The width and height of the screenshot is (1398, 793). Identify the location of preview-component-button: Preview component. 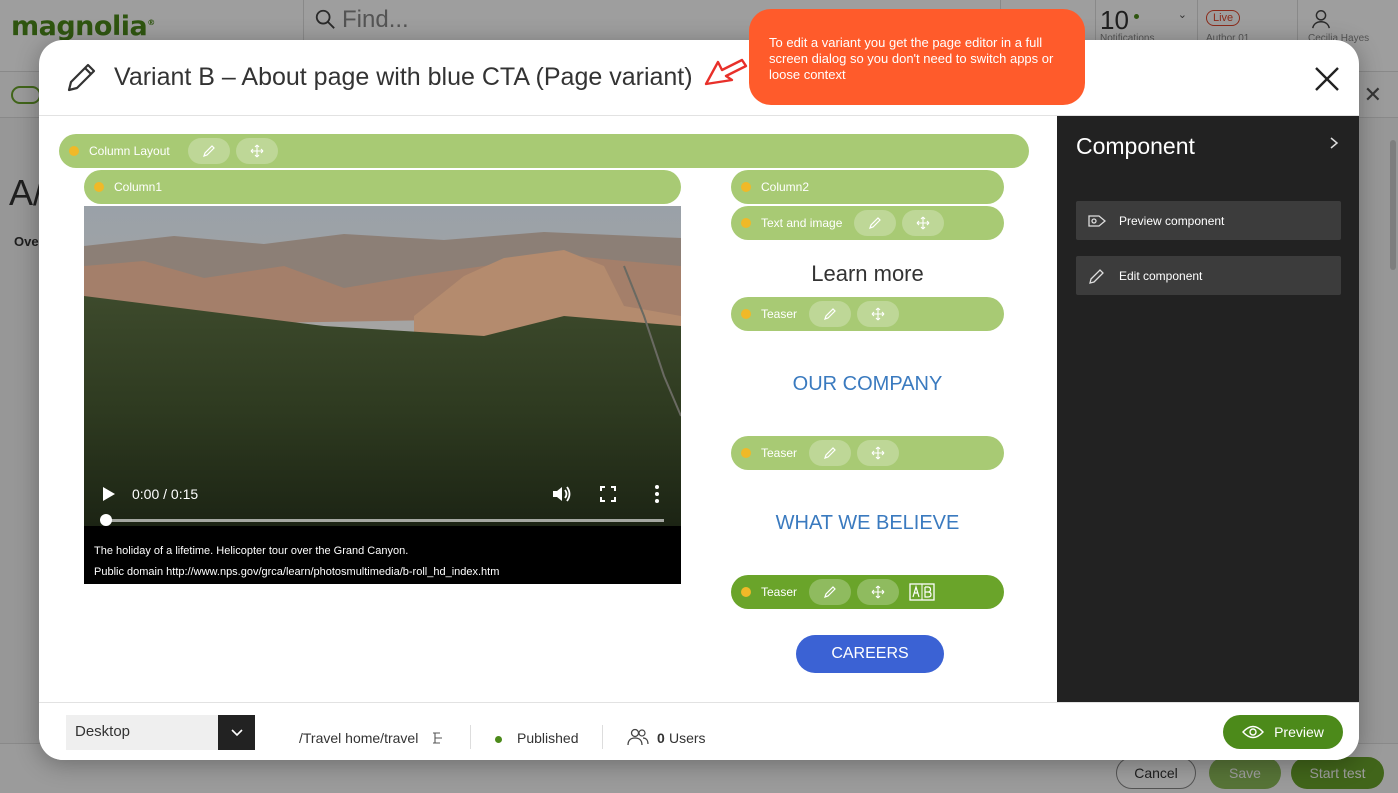
(1208, 220).